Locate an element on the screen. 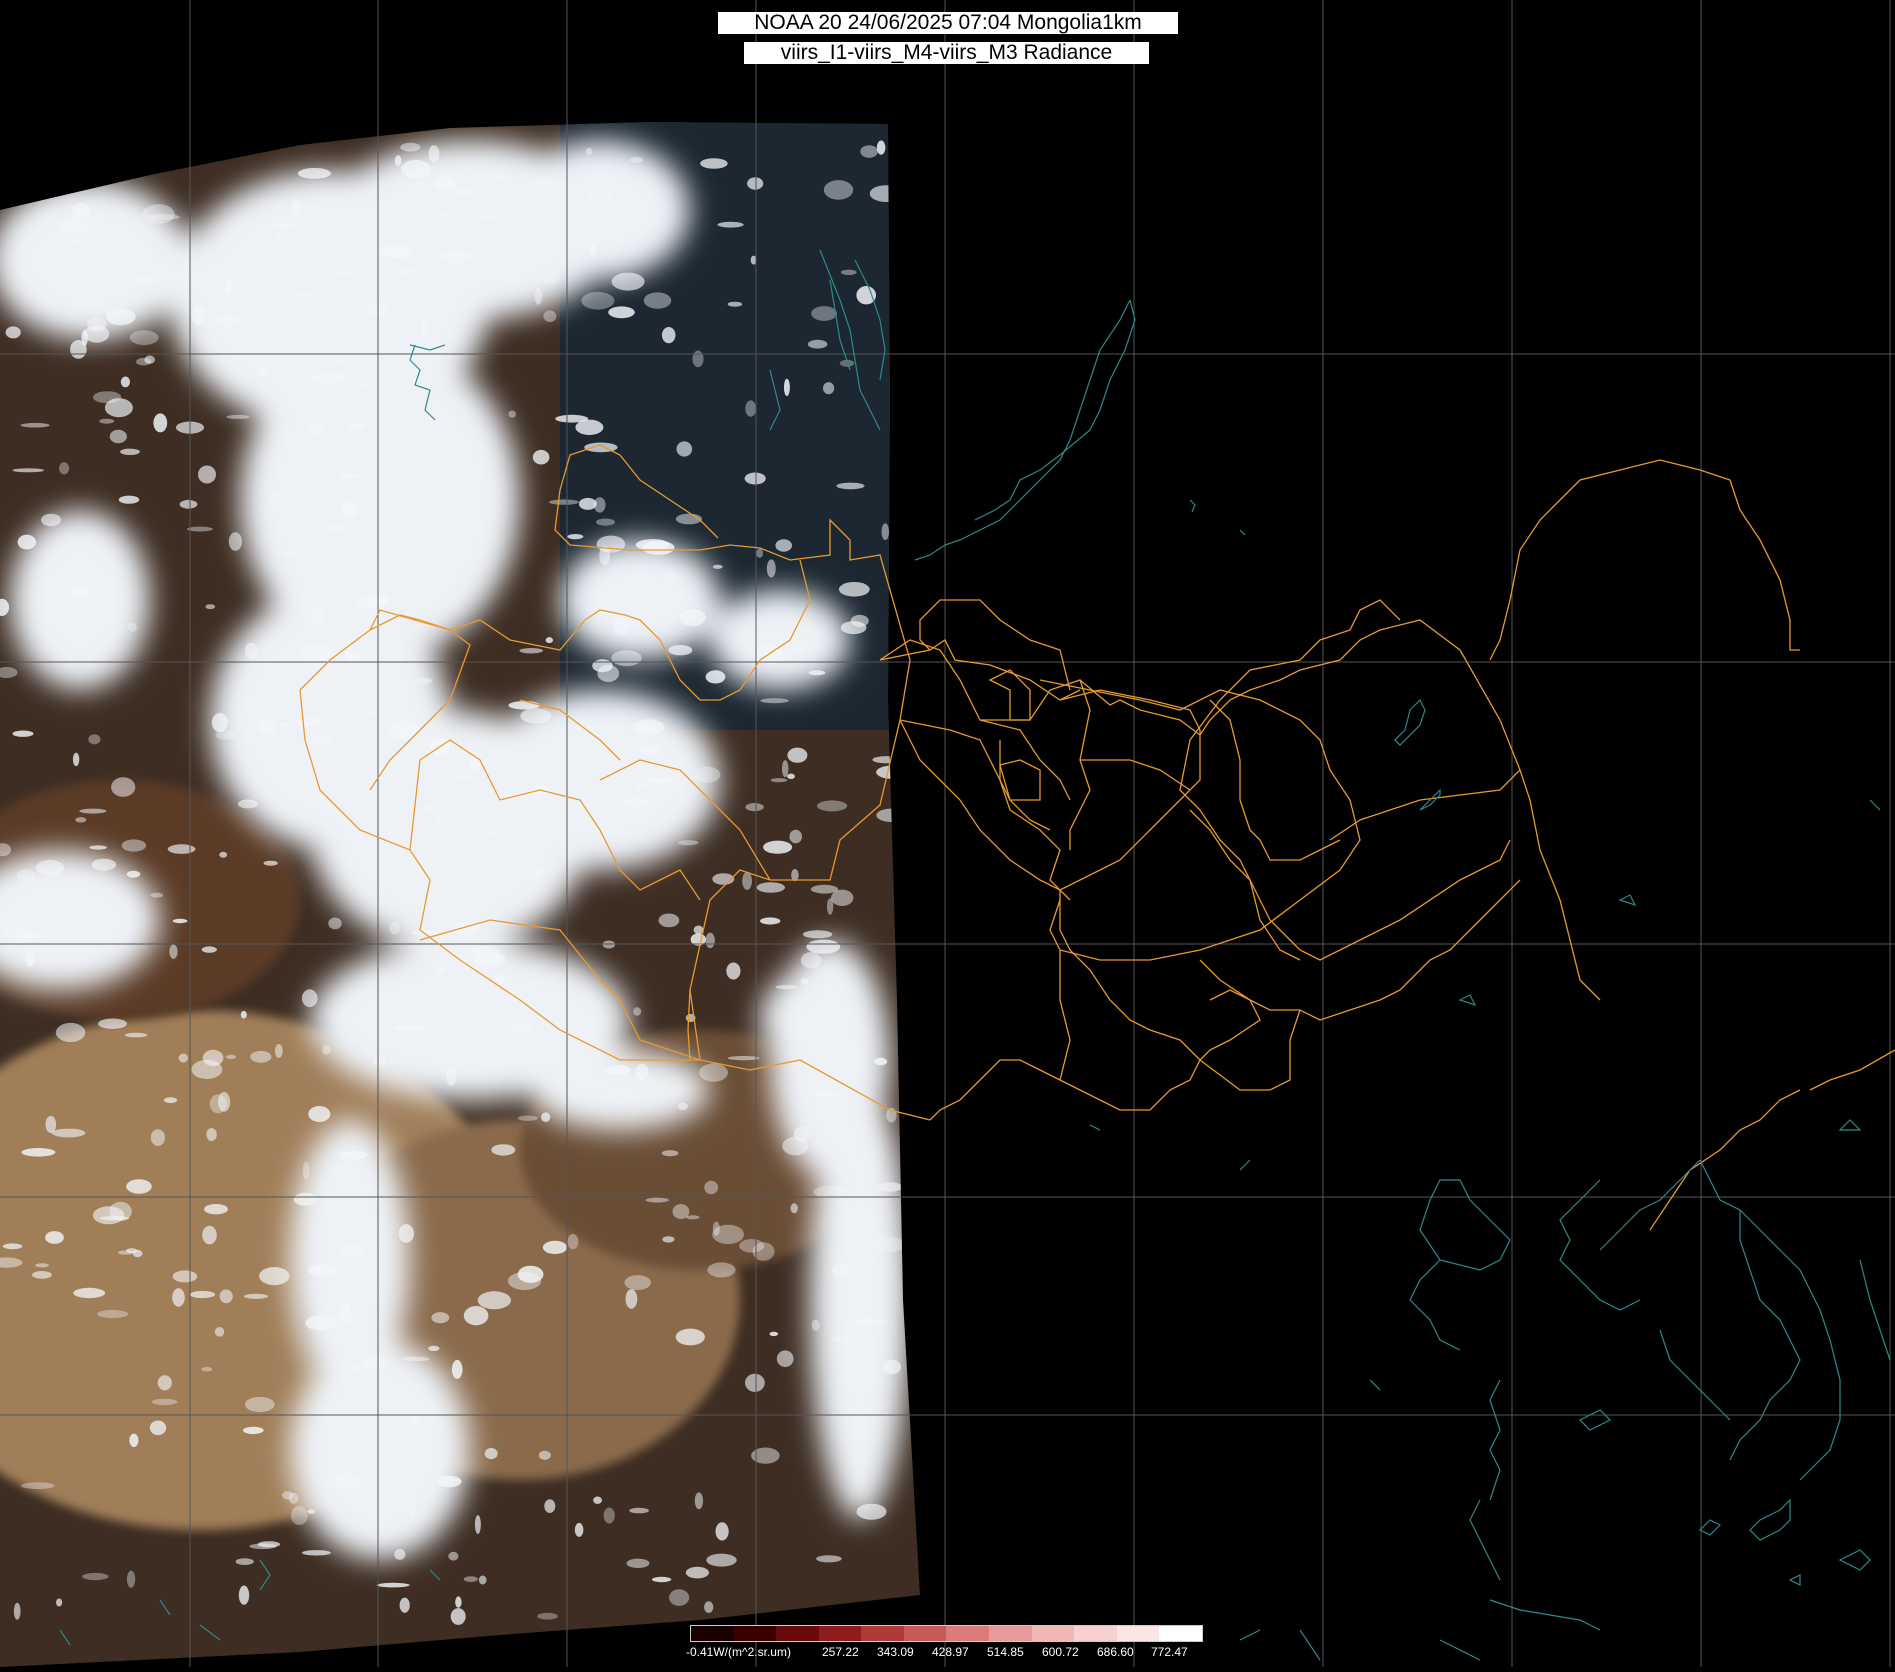 Image resolution: width=1895 pixels, height=1672 pixels. colorbar-label: -0.41W/(m^2.sr.um) is located at coordinates (738, 1652).